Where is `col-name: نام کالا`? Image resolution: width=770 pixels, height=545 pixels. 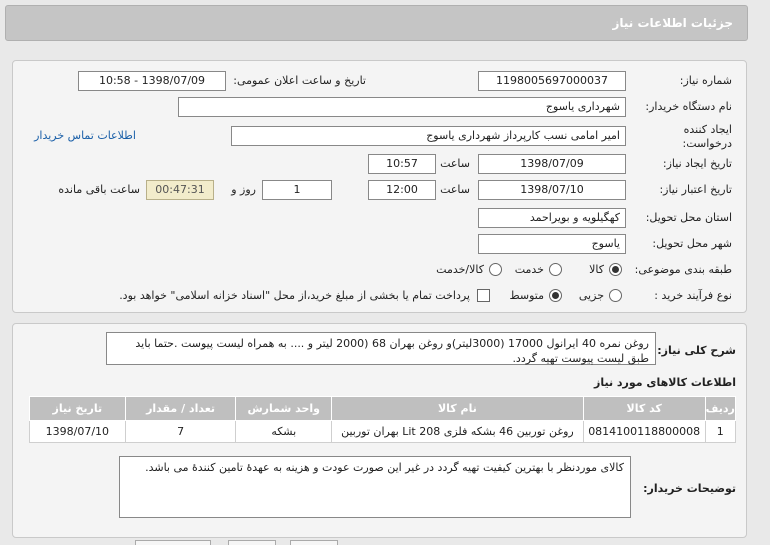
col-name: نام کالا is located at coordinates (457, 408).